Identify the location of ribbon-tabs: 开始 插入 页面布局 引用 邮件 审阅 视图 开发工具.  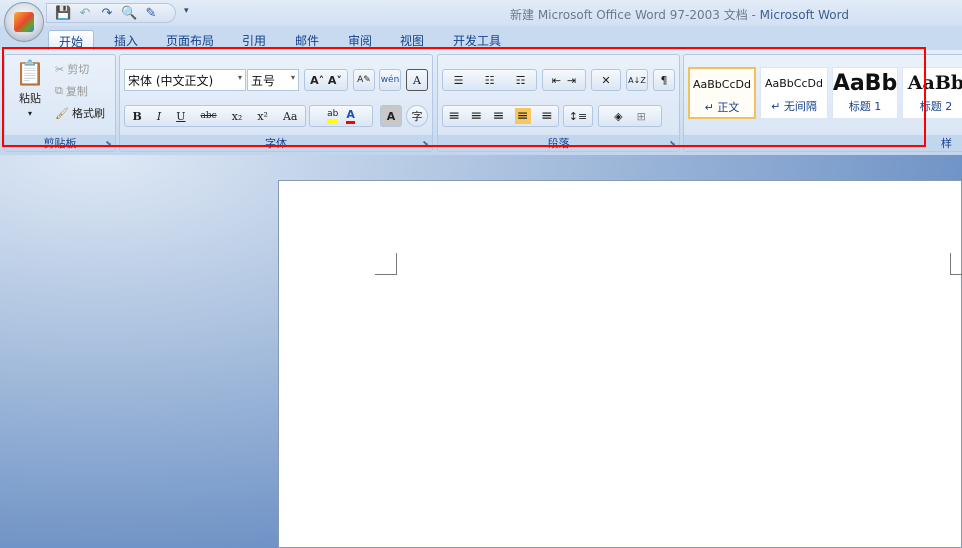
(481, 38).